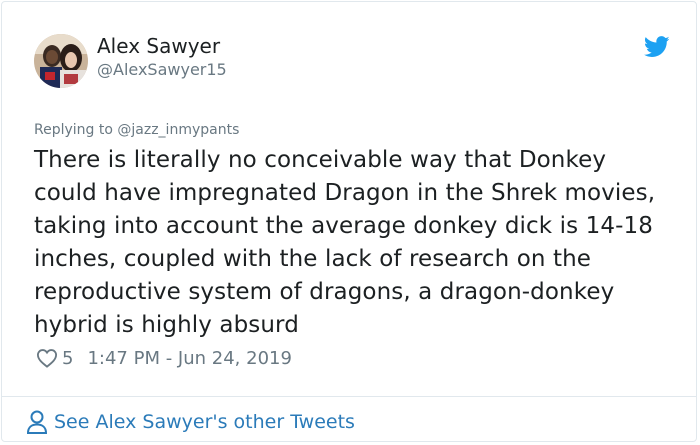  What do you see at coordinates (189, 358) in the screenshot?
I see `tweet-timestamp: 1:47 PM - Jun 24, 2019` at bounding box center [189, 358].